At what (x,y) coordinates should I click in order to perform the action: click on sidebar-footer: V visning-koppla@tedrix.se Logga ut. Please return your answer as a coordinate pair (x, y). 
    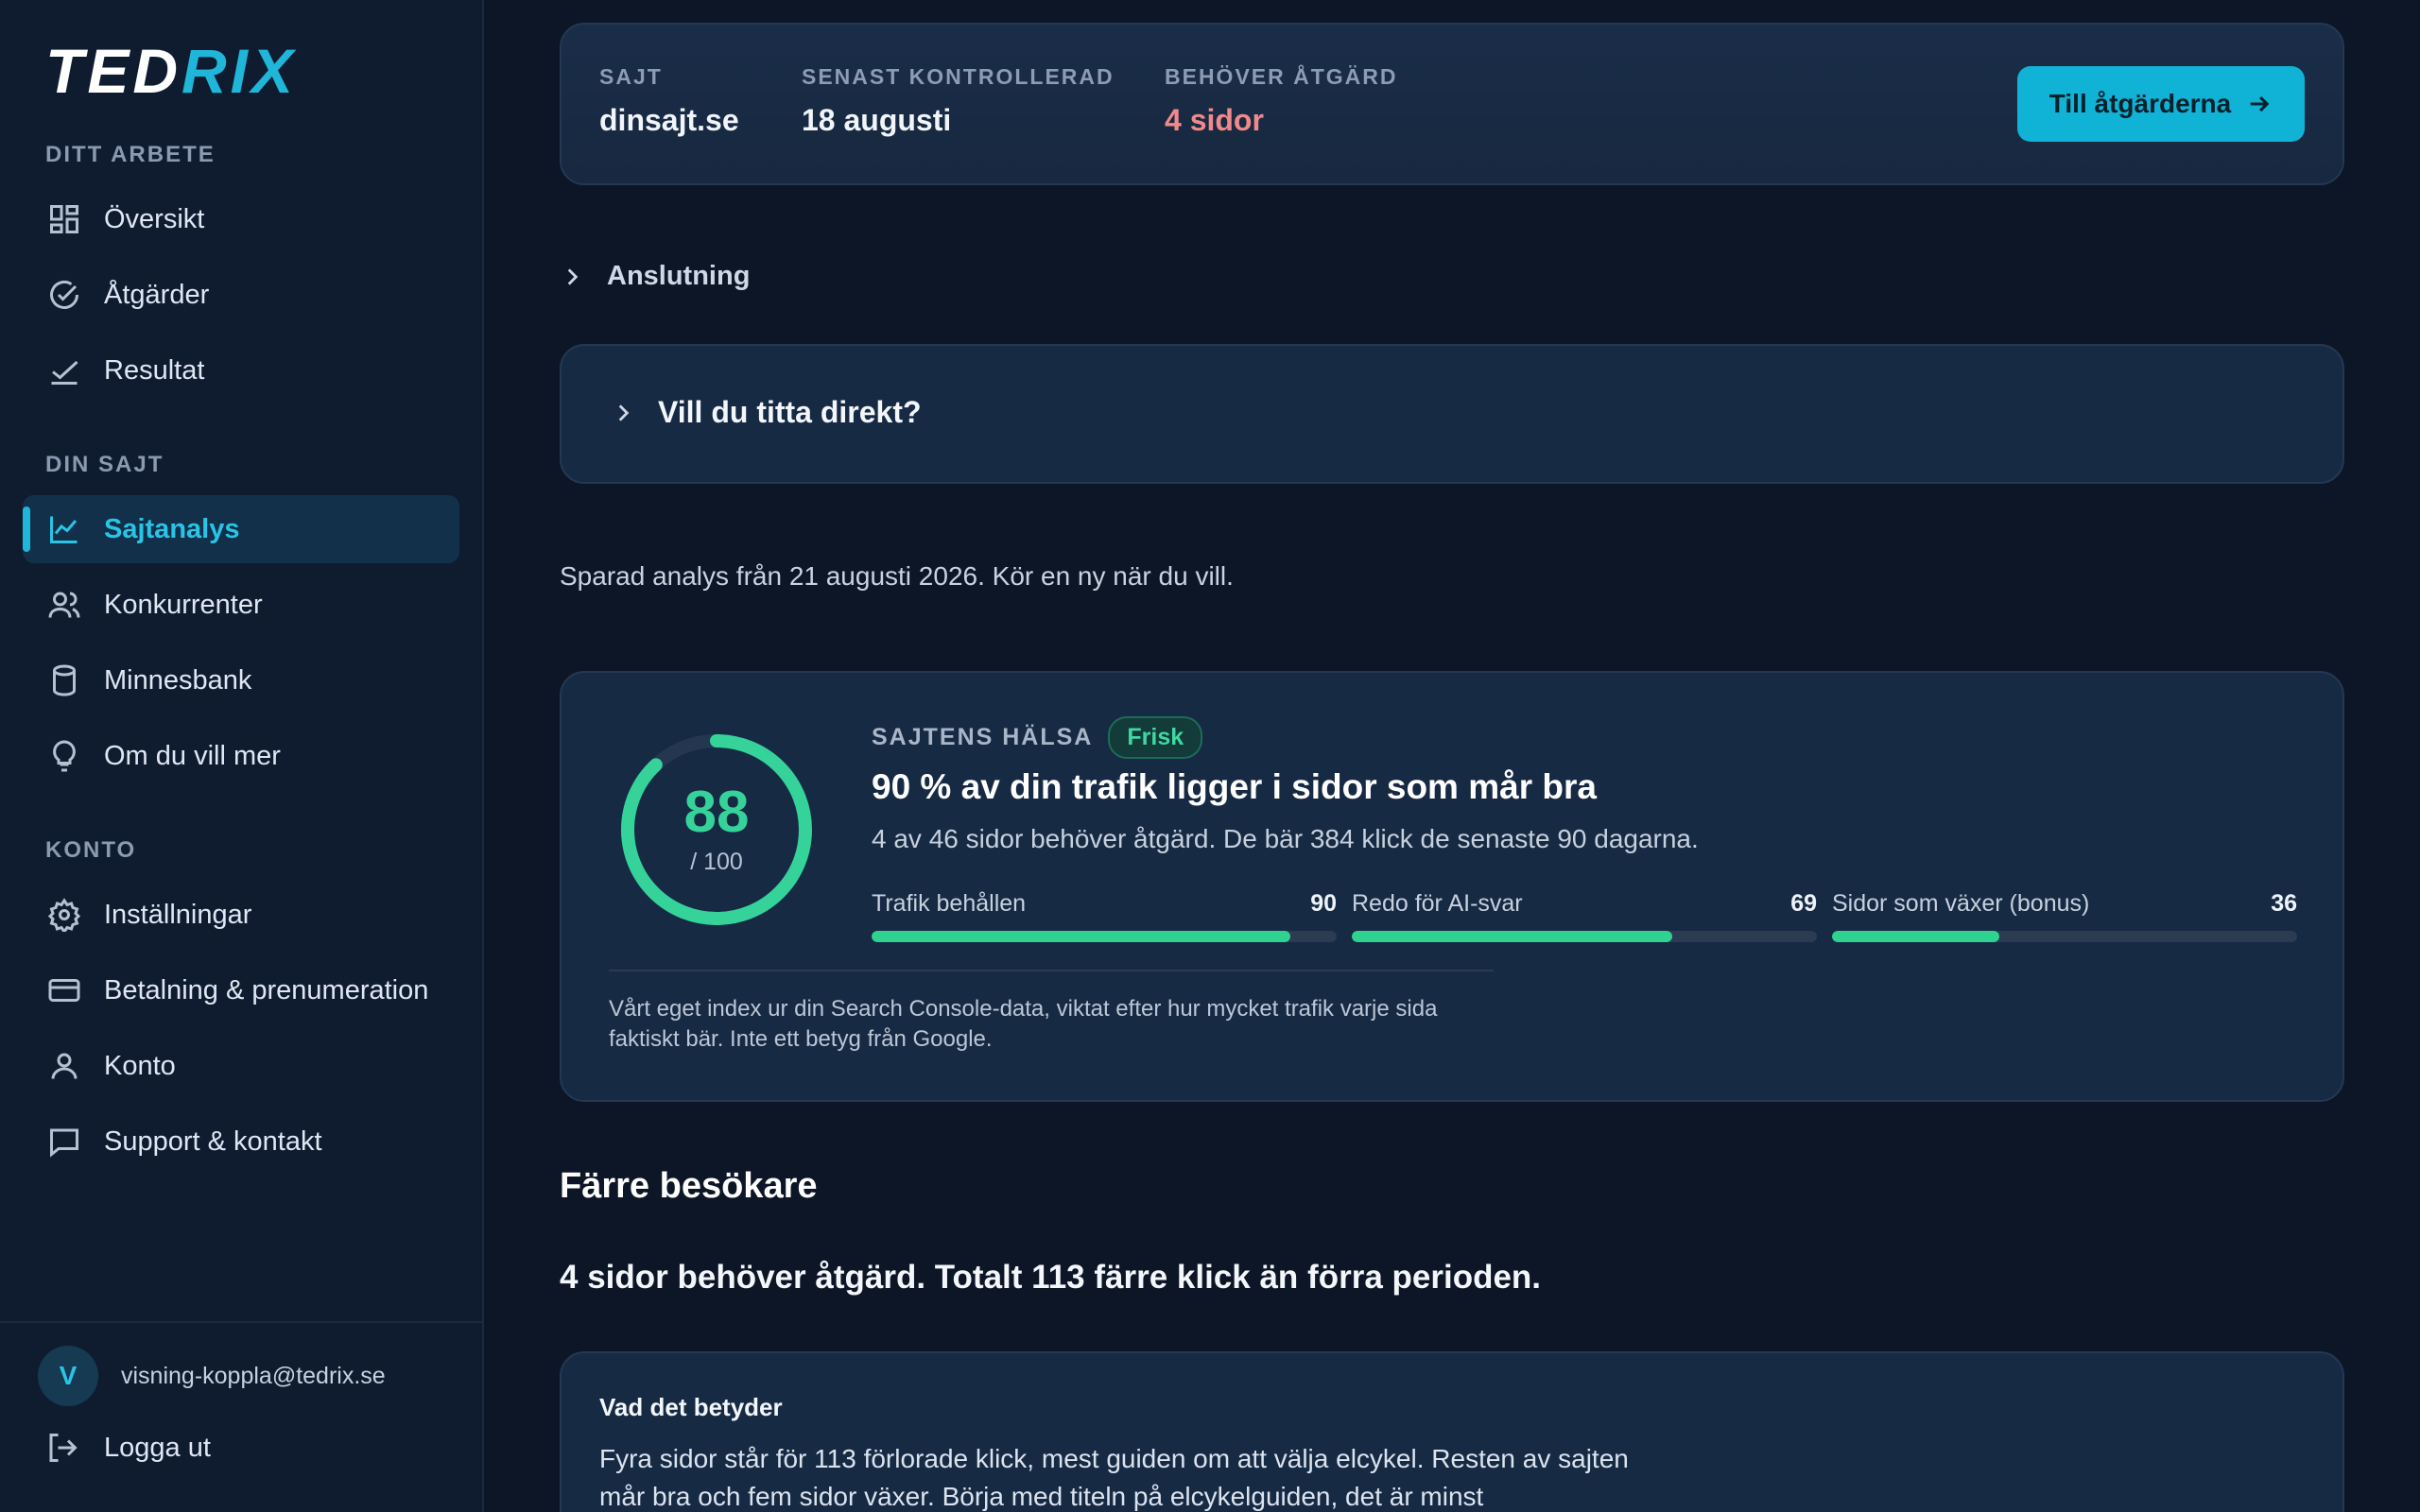
    Looking at the image, I should click on (241, 1416).